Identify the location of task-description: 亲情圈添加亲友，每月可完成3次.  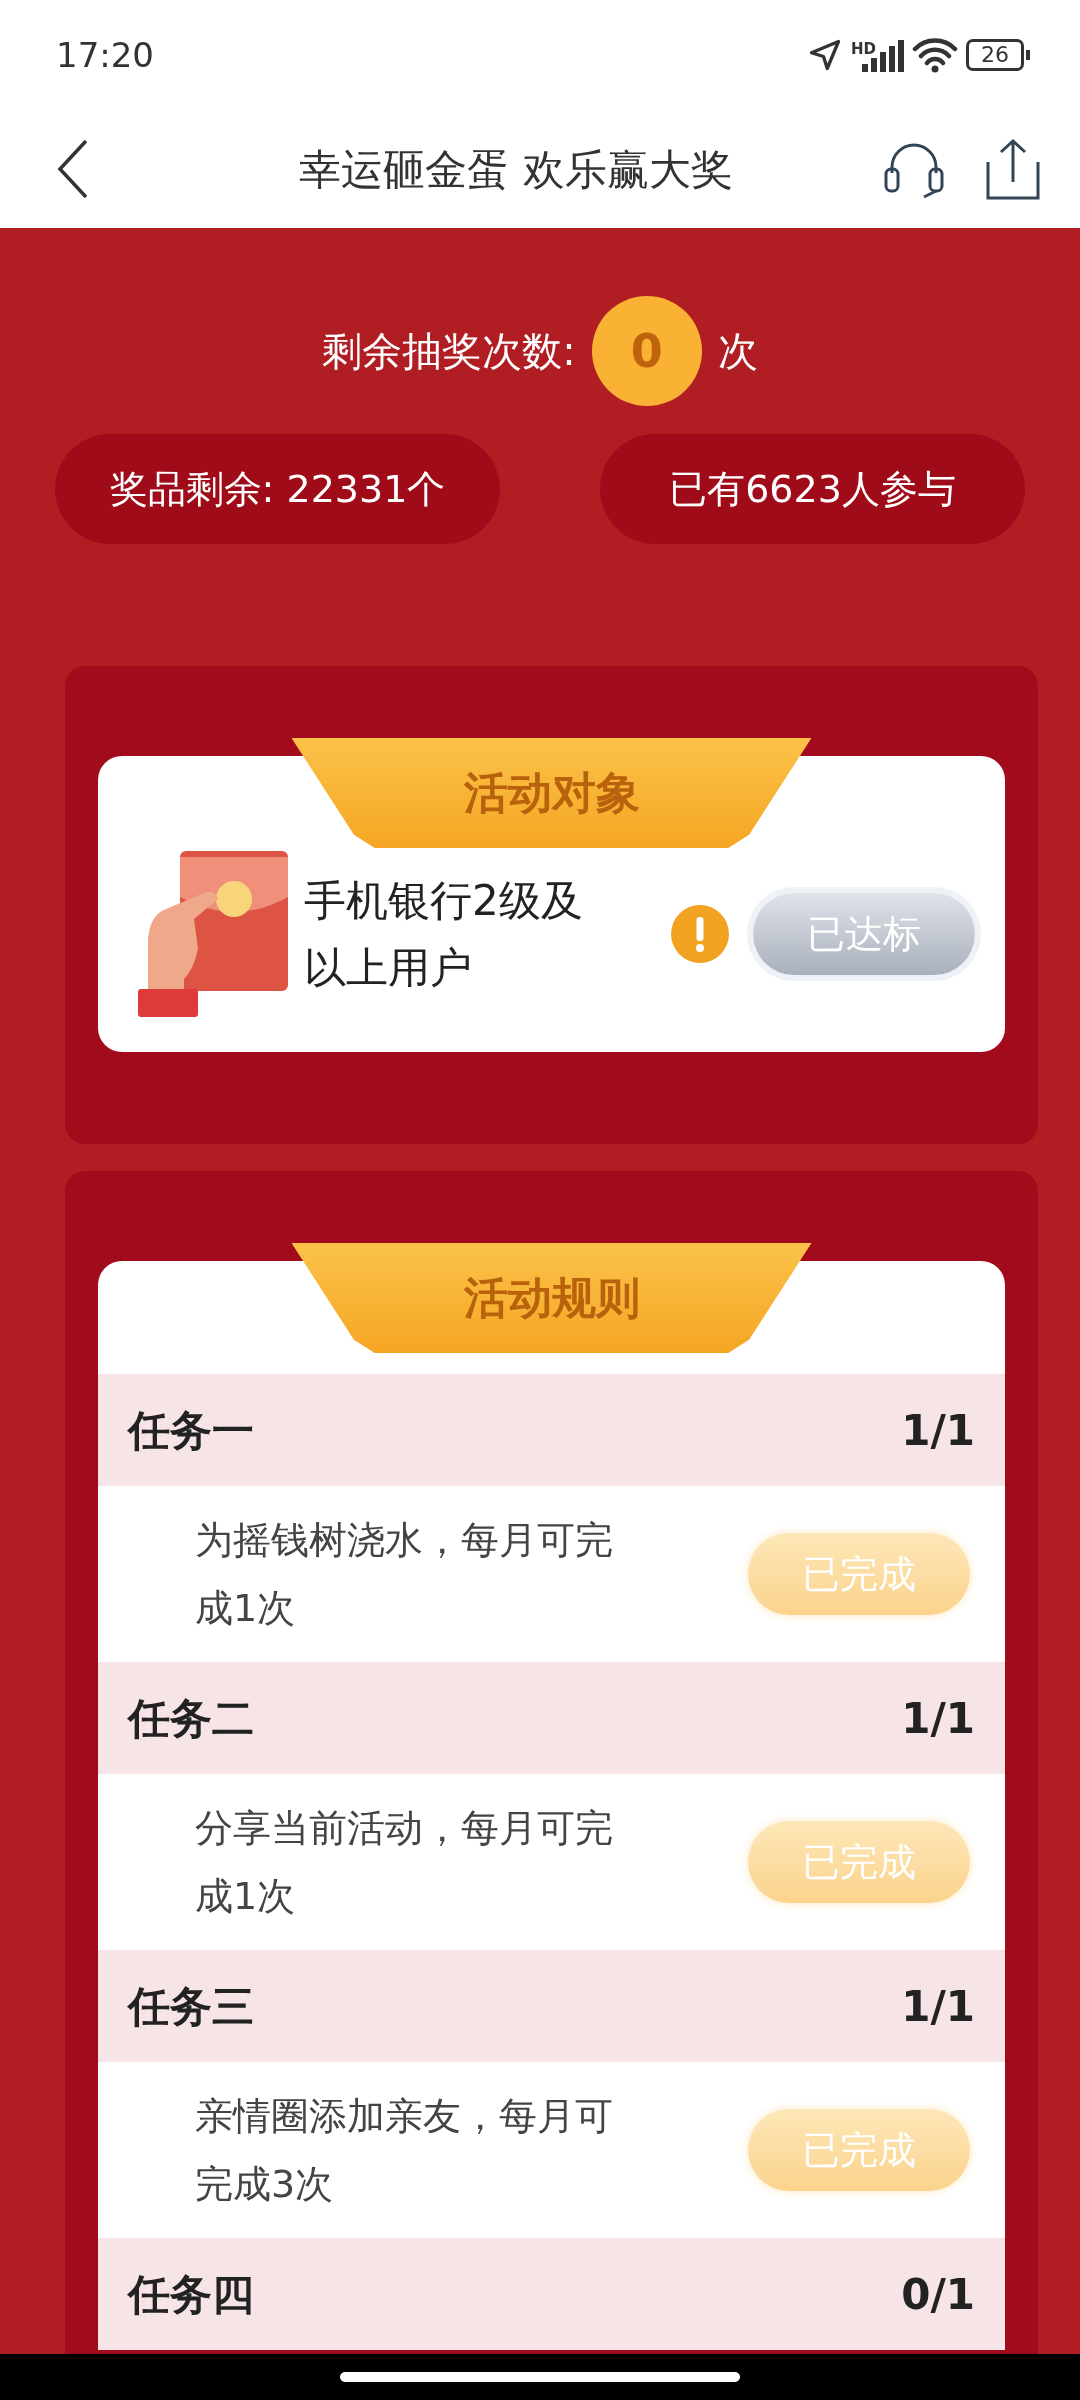
(404, 2150).